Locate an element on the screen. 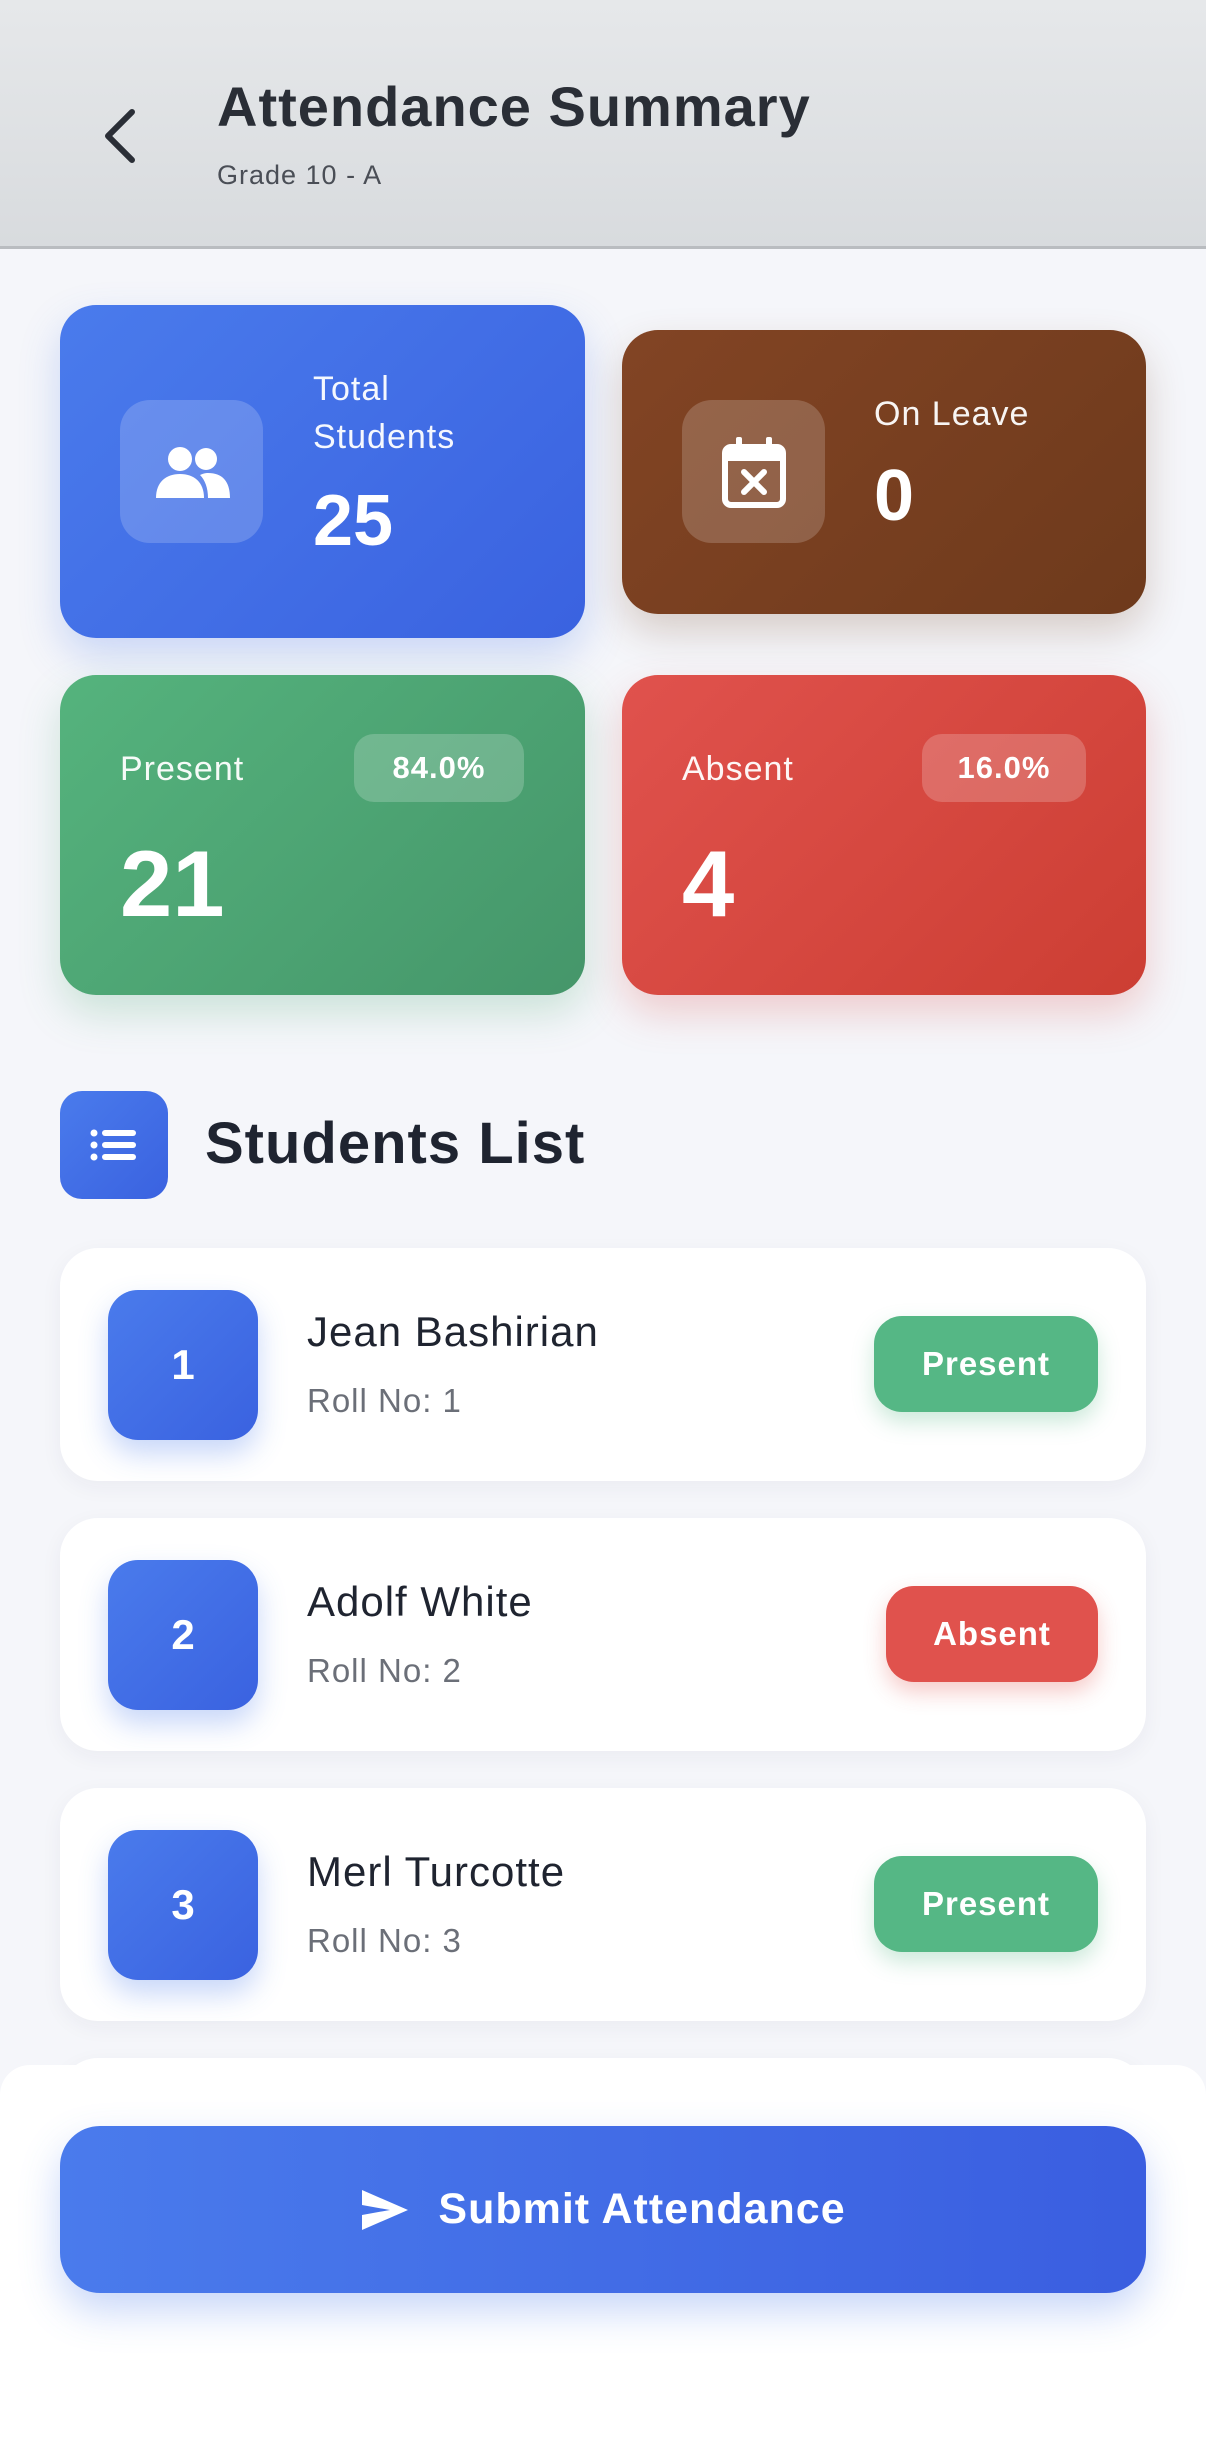 The height and width of the screenshot is (2455, 1206). page-subtitle: Grade 10 - A is located at coordinates (300, 175).